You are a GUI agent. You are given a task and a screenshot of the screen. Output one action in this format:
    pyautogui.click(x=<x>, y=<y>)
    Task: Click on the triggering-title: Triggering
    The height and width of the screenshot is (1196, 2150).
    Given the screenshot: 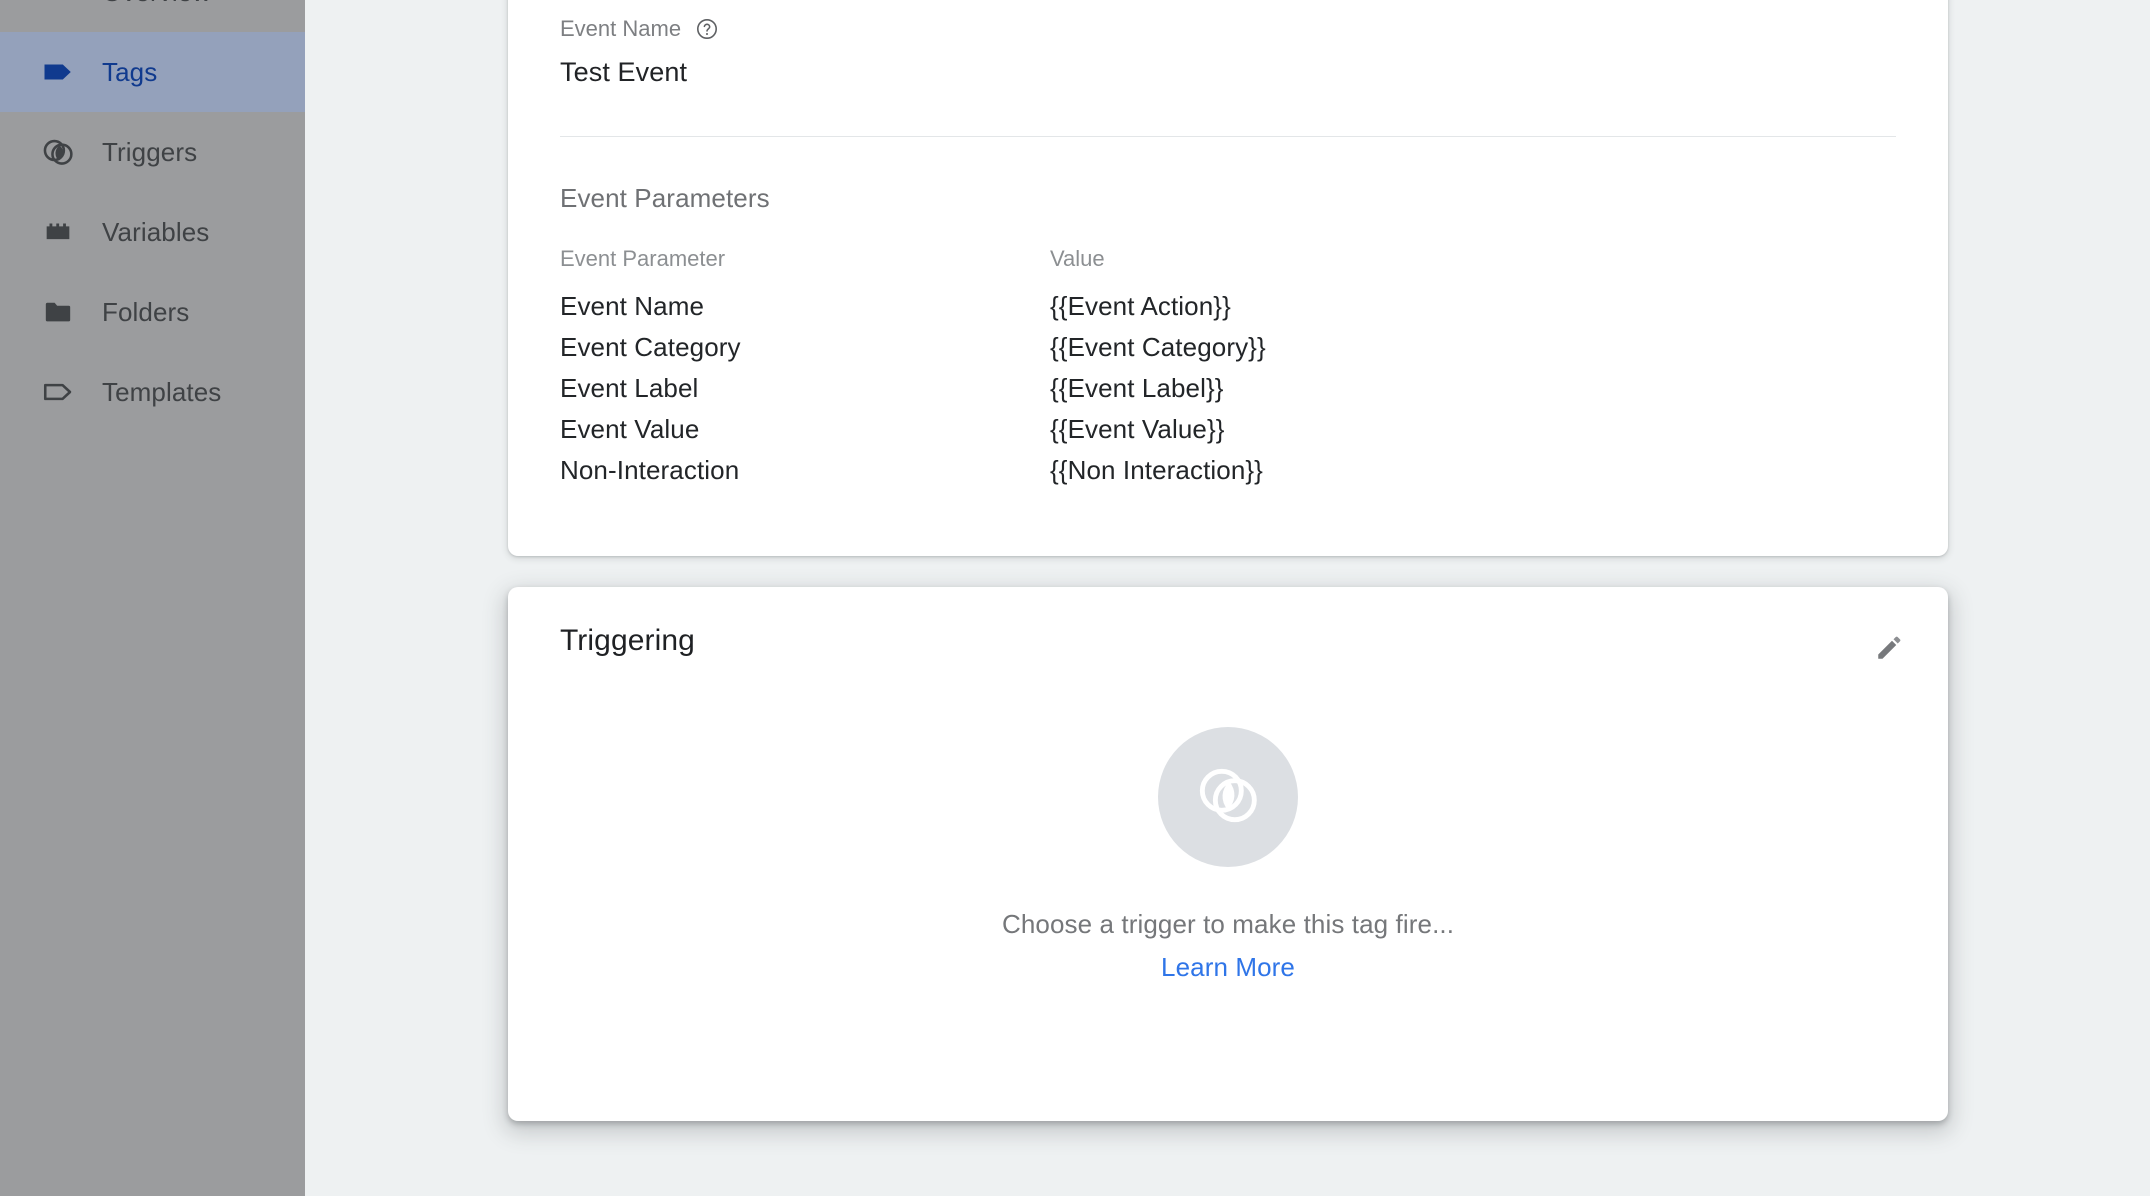 What is the action you would take?
    pyautogui.click(x=627, y=640)
    